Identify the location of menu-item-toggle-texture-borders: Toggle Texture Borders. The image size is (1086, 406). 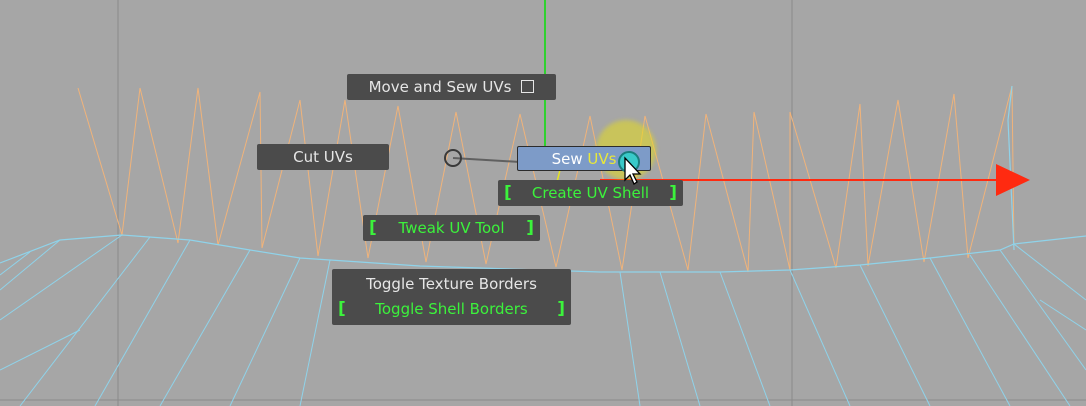
(451, 284).